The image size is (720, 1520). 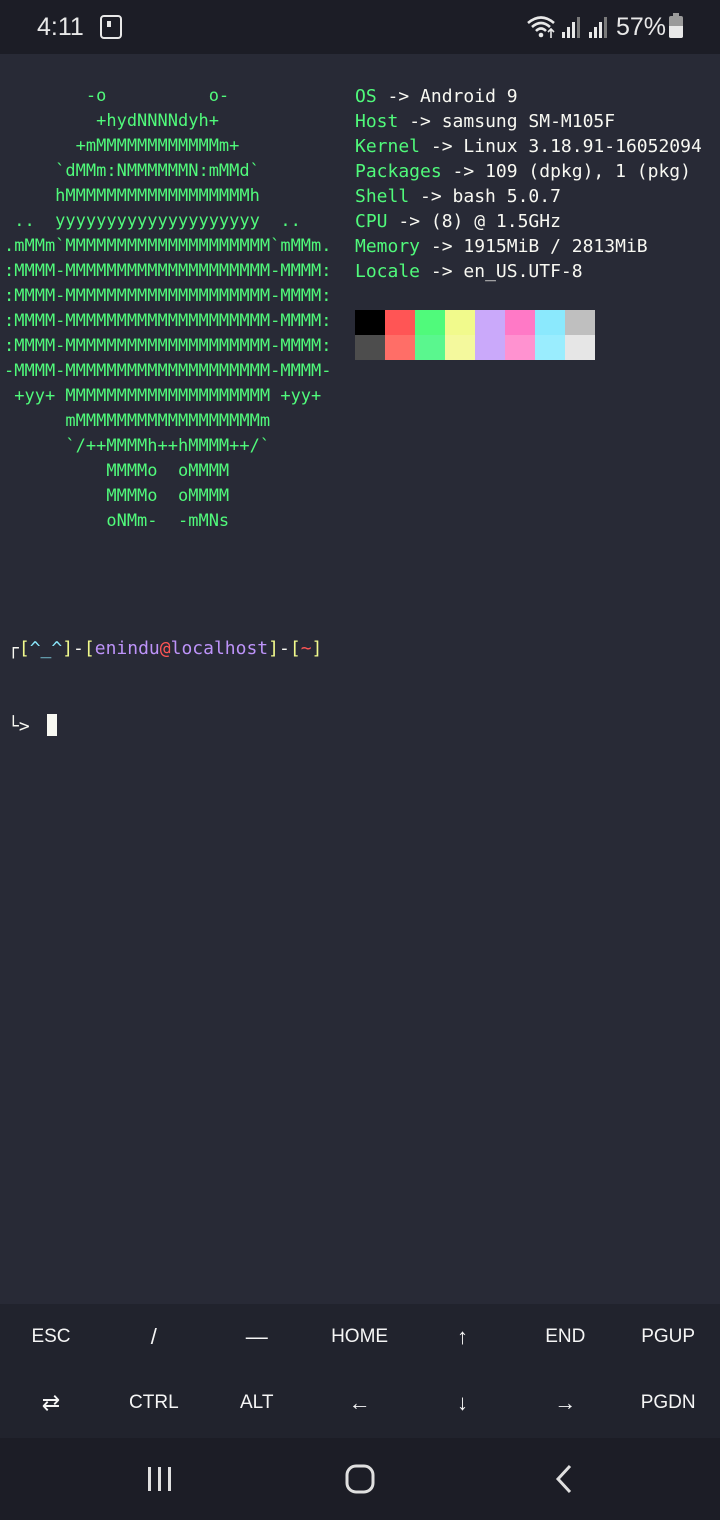 What do you see at coordinates (668, 1337) in the screenshot?
I see `pgup-key: PGUP` at bounding box center [668, 1337].